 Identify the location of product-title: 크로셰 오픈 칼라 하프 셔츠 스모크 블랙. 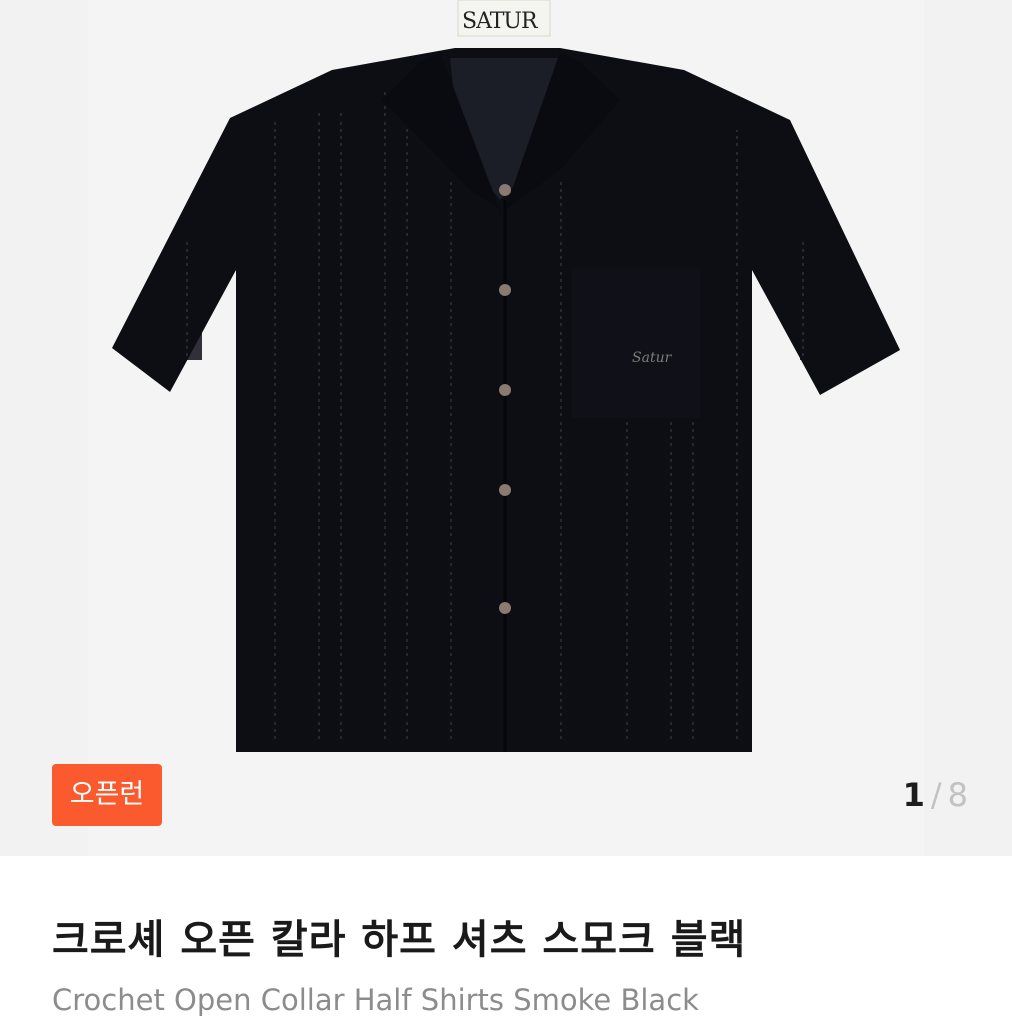
(399, 940).